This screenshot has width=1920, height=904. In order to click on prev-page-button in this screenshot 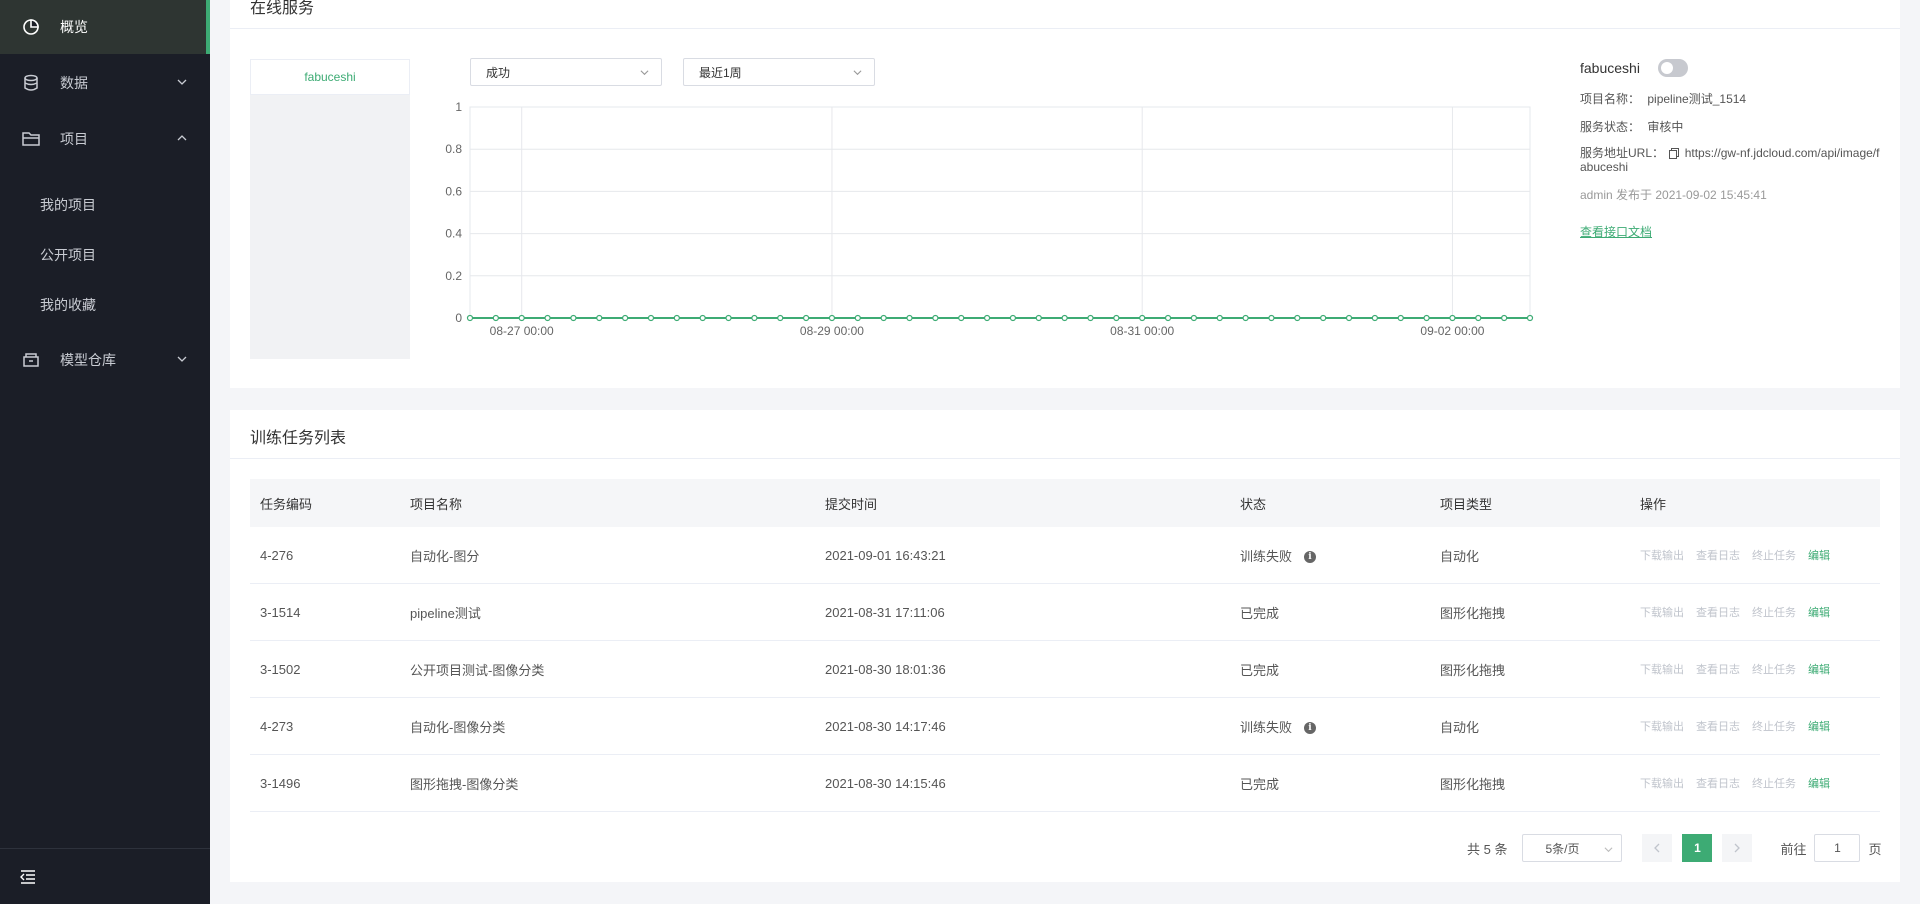, I will do `click(1657, 848)`.